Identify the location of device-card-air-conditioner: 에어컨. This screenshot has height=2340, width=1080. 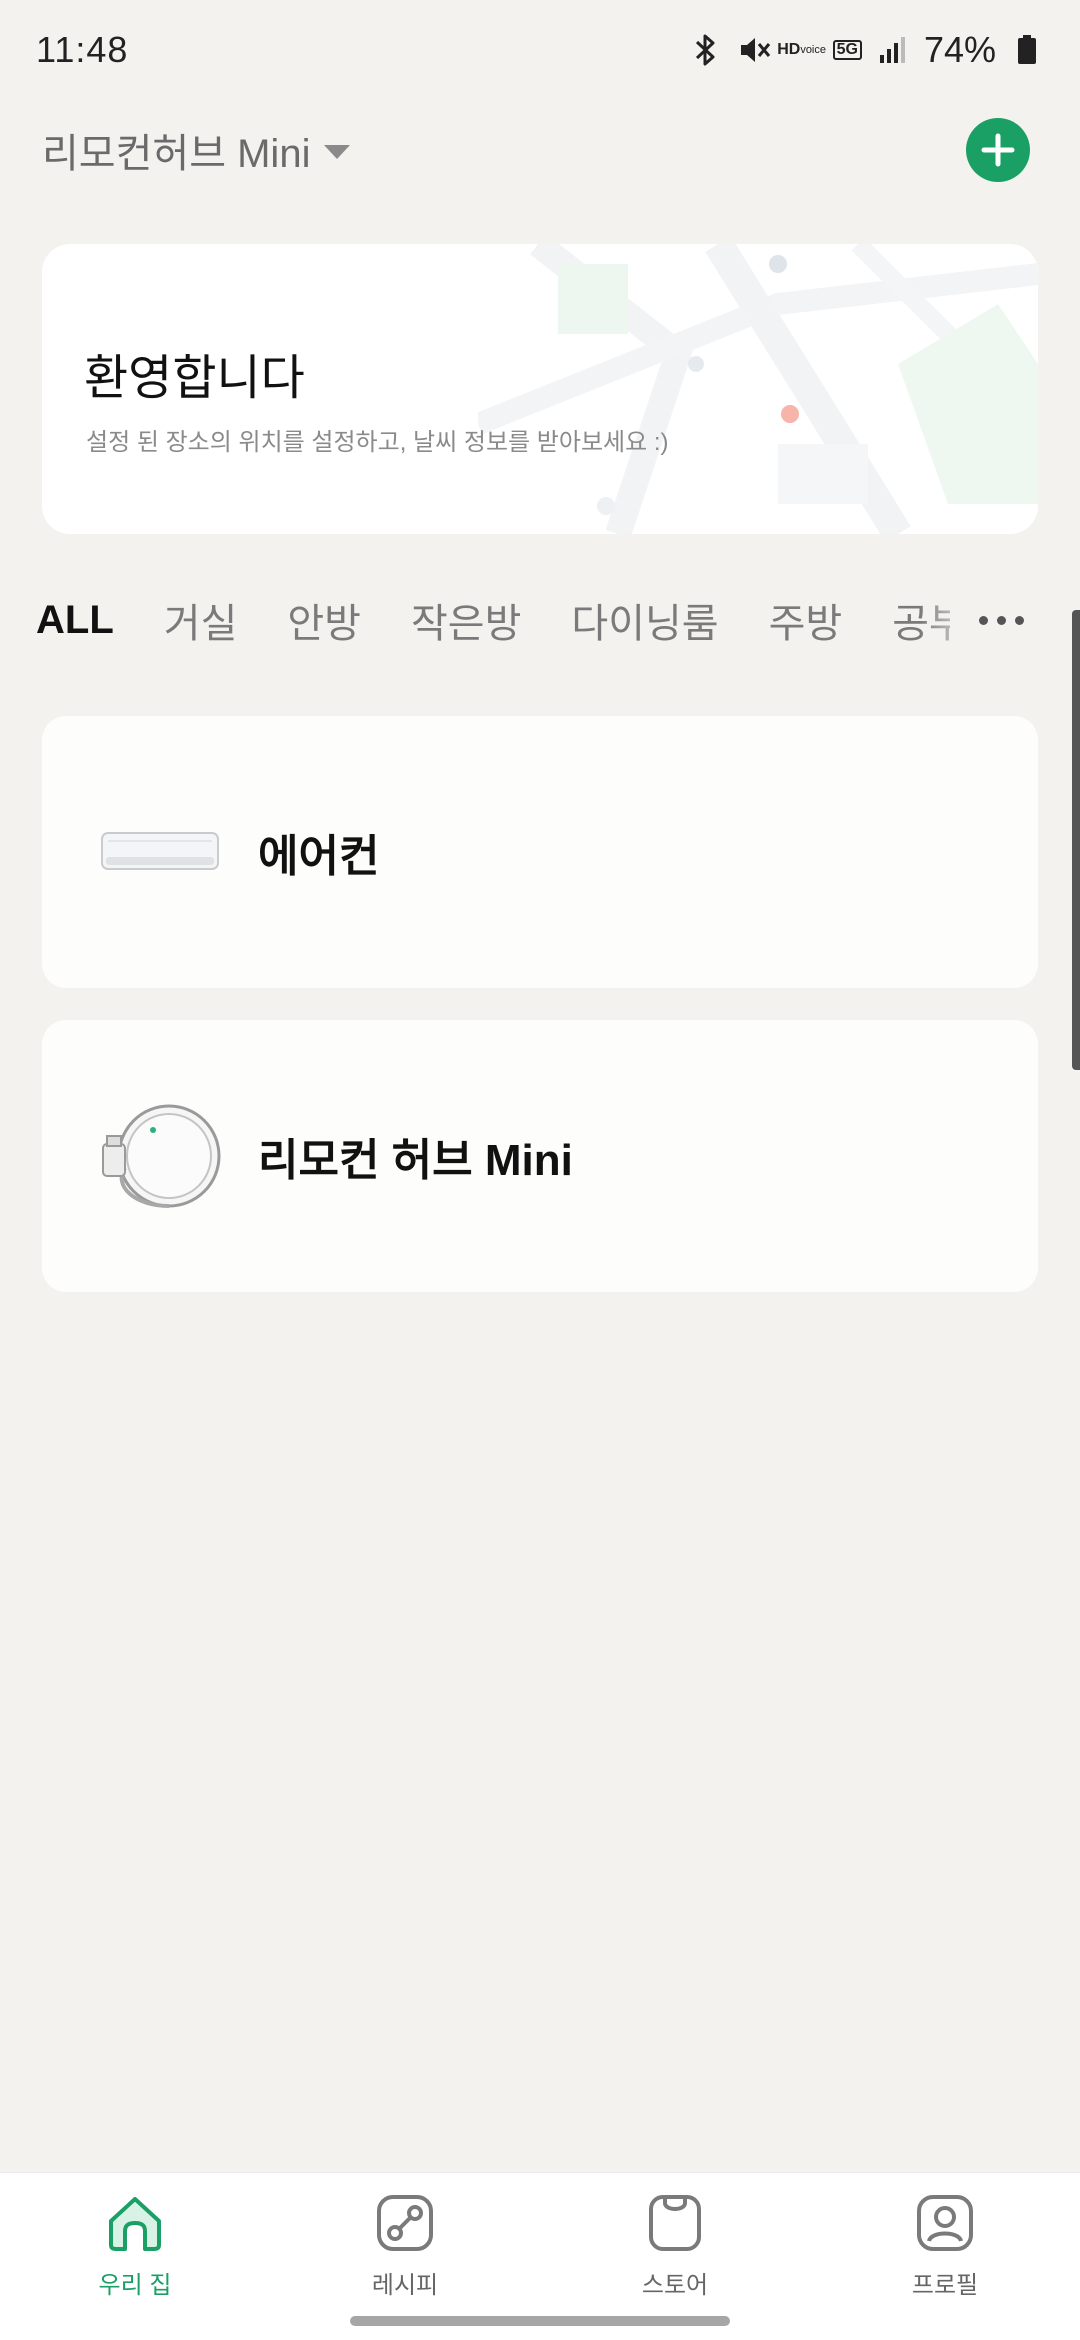
(540, 852).